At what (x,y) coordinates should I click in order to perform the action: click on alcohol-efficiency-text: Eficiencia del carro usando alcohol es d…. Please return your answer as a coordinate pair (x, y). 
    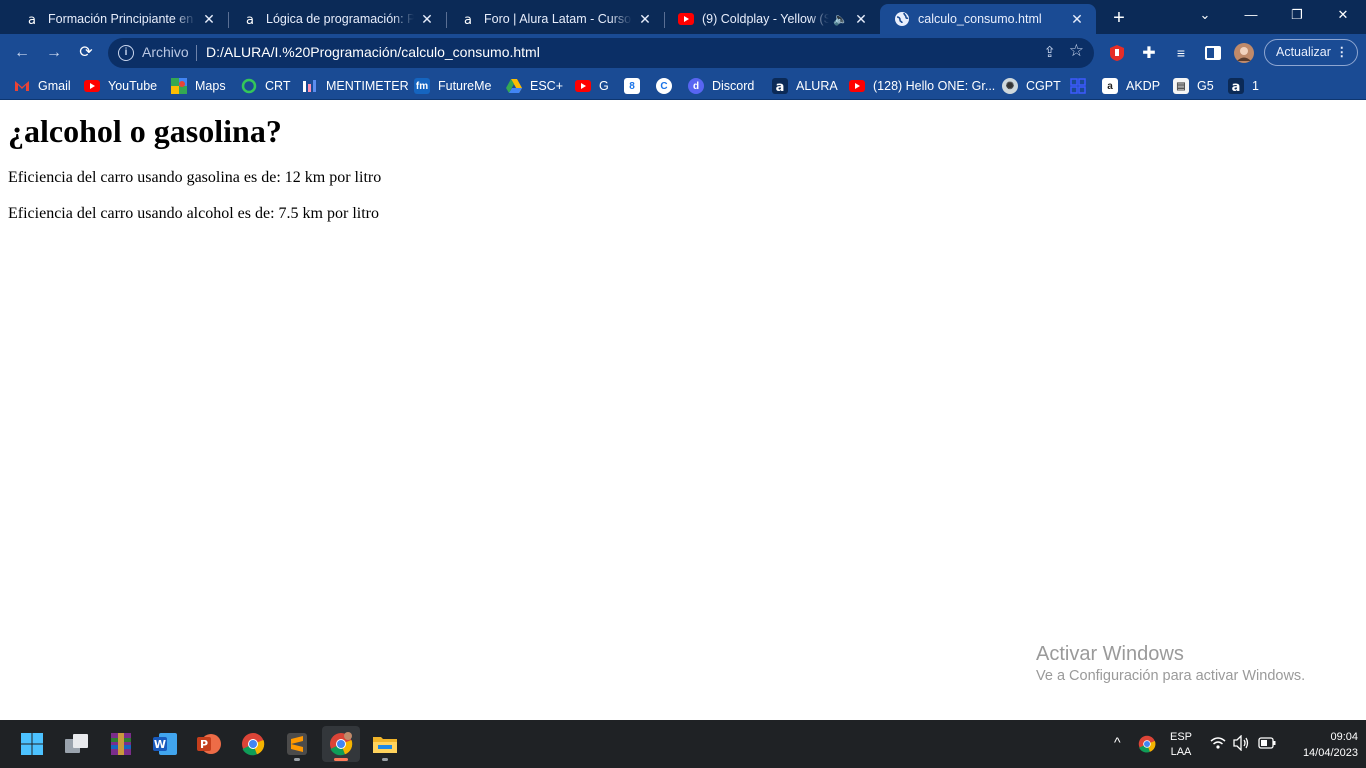
    Looking at the image, I should click on (193, 213).